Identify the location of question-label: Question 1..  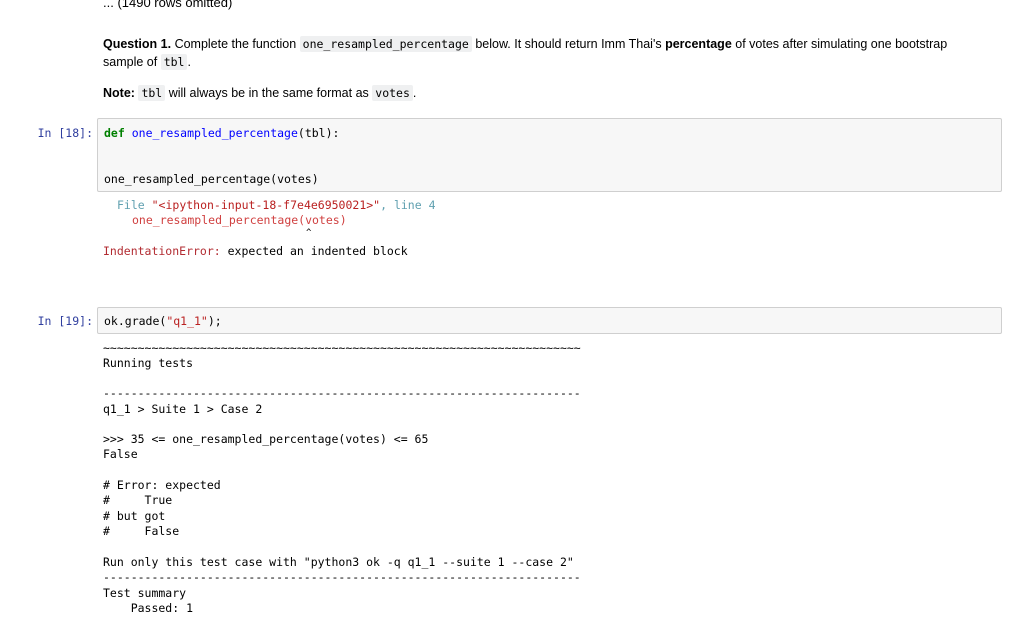
(137, 44).